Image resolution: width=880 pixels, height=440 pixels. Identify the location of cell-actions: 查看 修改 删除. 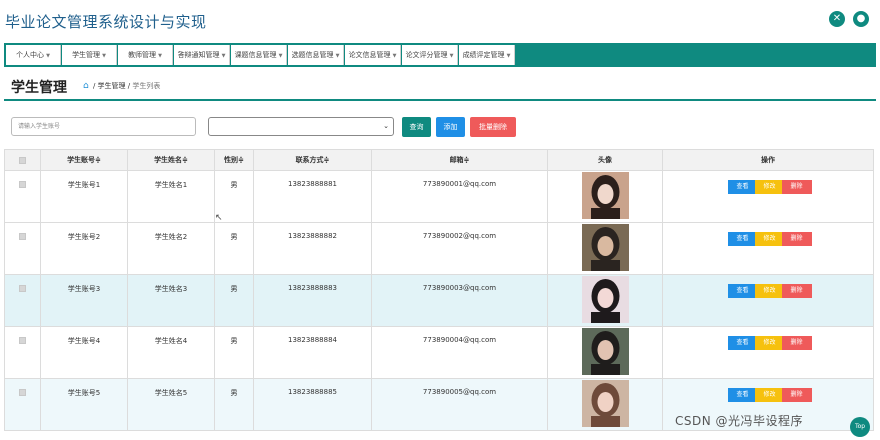
(768, 352).